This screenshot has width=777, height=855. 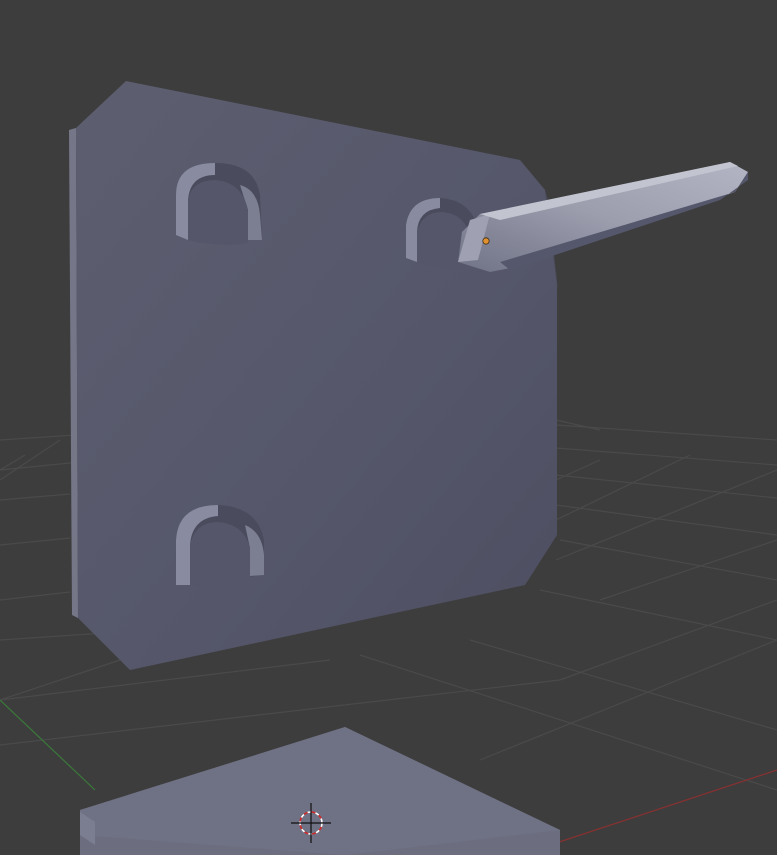 I want to click on y-axis-line, so click(x=48, y=745).